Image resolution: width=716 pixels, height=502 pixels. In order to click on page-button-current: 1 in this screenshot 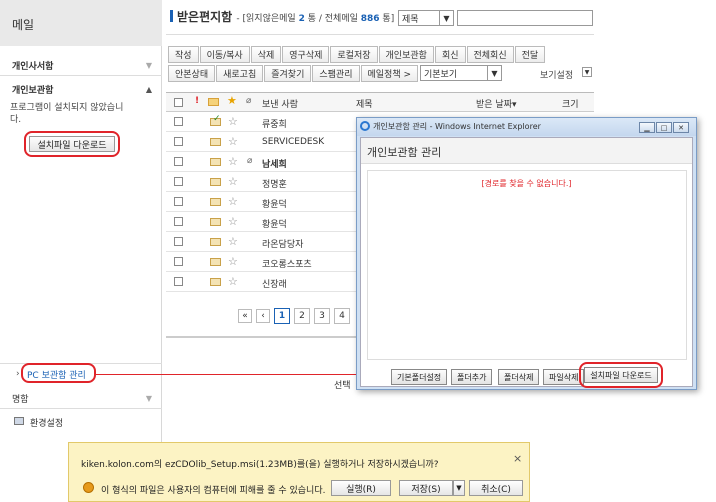, I will do `click(282, 316)`.